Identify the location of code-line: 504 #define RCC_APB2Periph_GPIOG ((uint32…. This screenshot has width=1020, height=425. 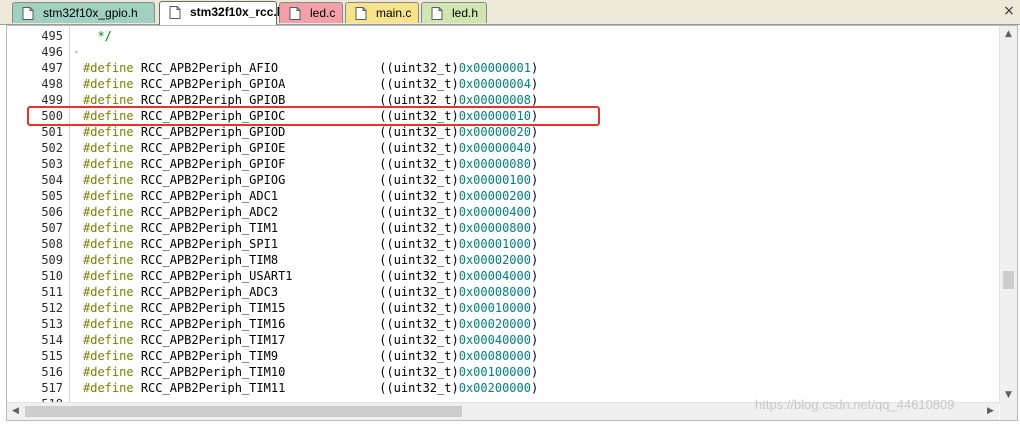
(503, 180).